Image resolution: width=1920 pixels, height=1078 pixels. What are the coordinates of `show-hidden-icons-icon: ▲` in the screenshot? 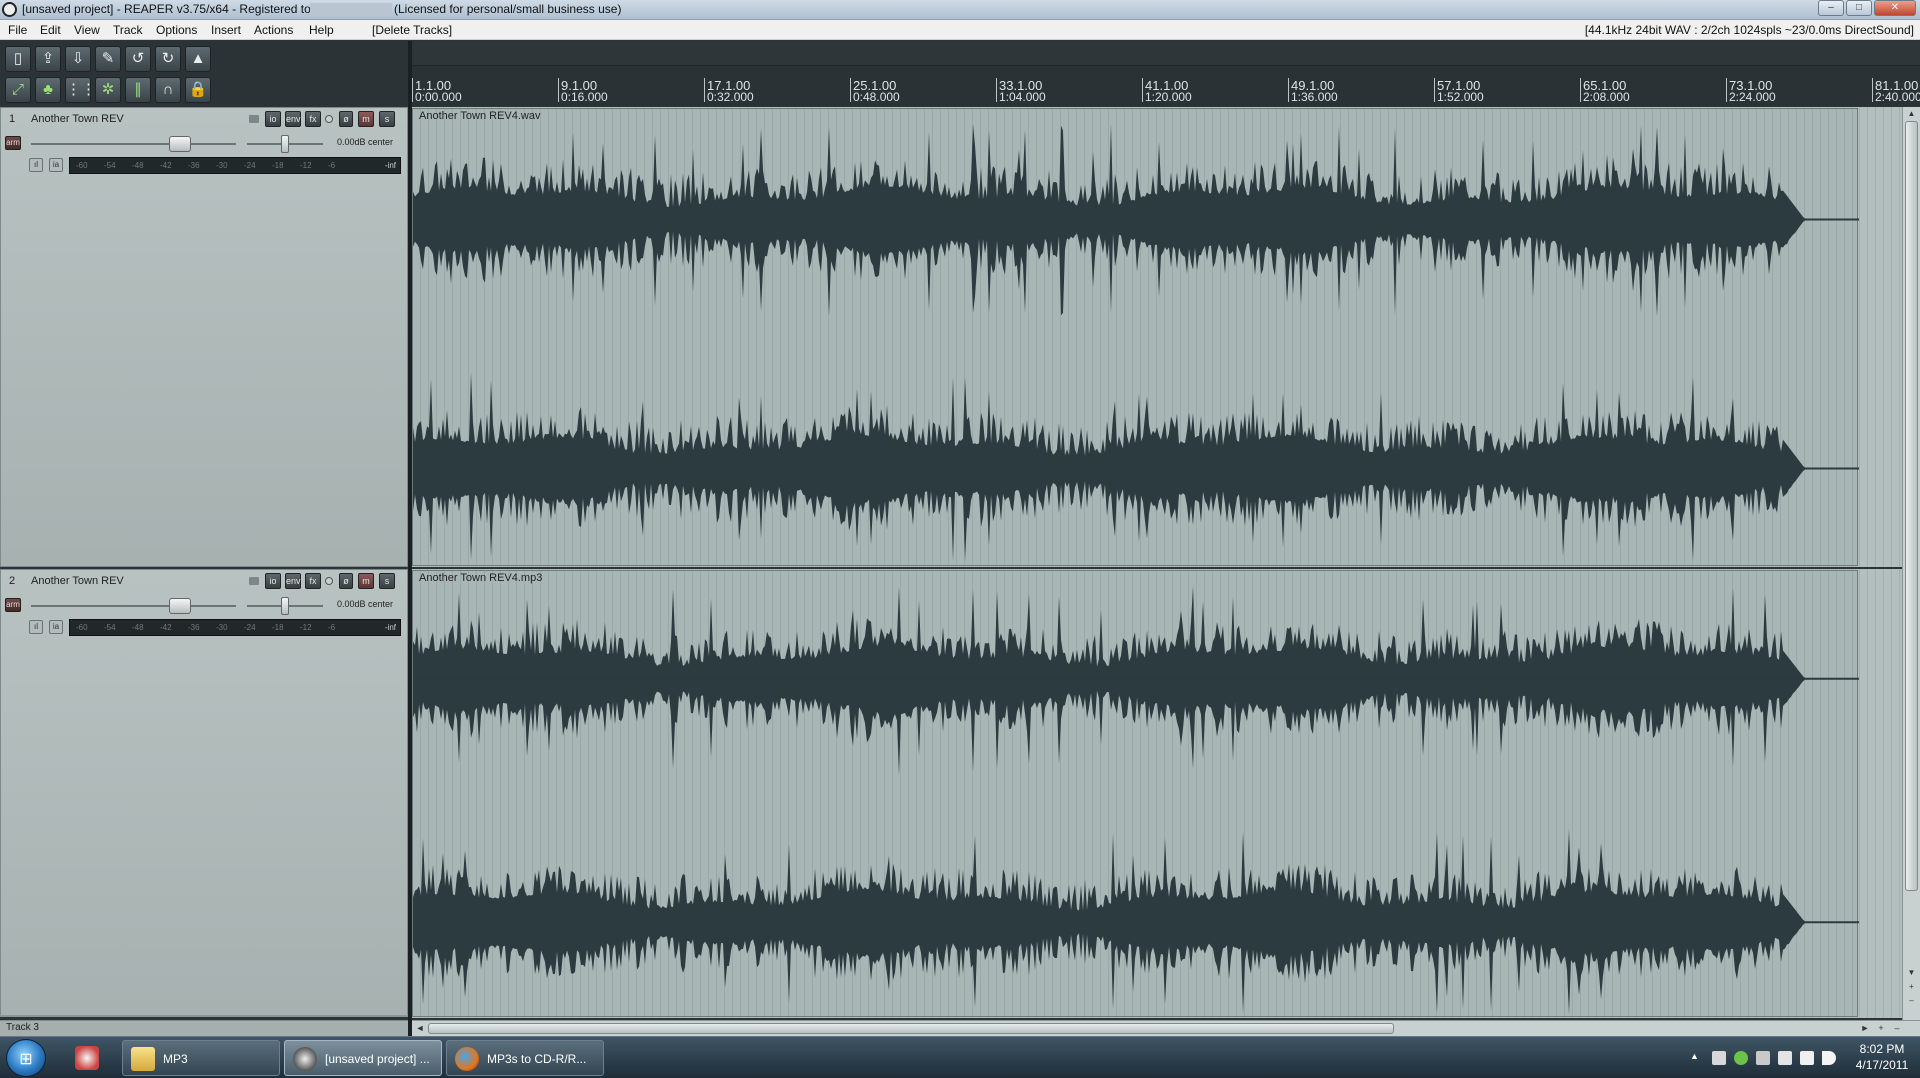 It's located at (1694, 1056).